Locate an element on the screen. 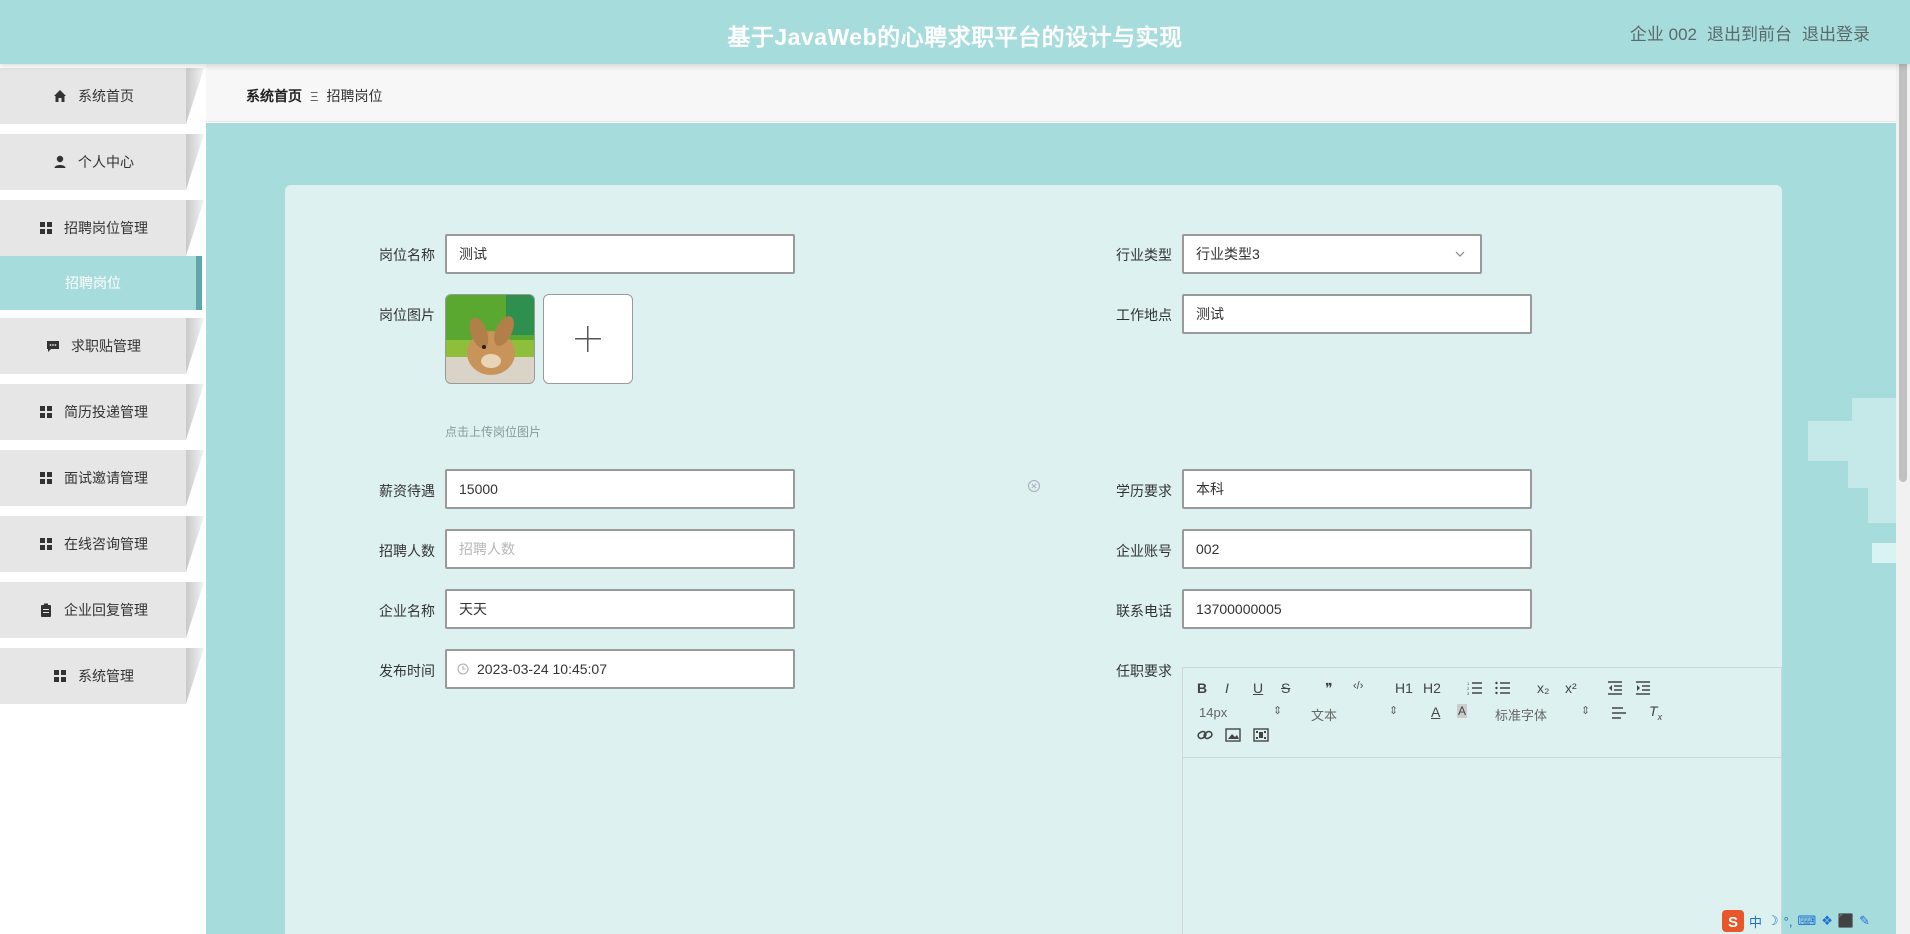  align-icon is located at coordinates (1619, 713).